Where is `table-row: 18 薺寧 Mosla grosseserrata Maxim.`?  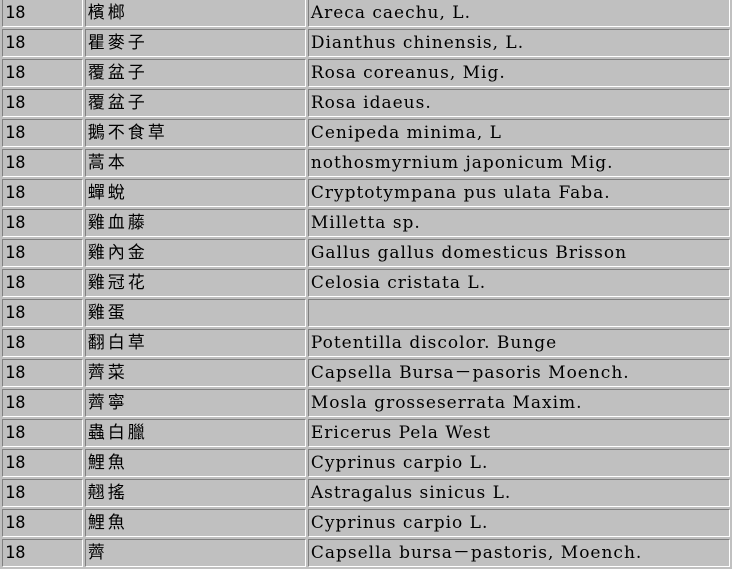 table-row: 18 薺寧 Mosla grosseserrata Maxim. is located at coordinates (366, 403).